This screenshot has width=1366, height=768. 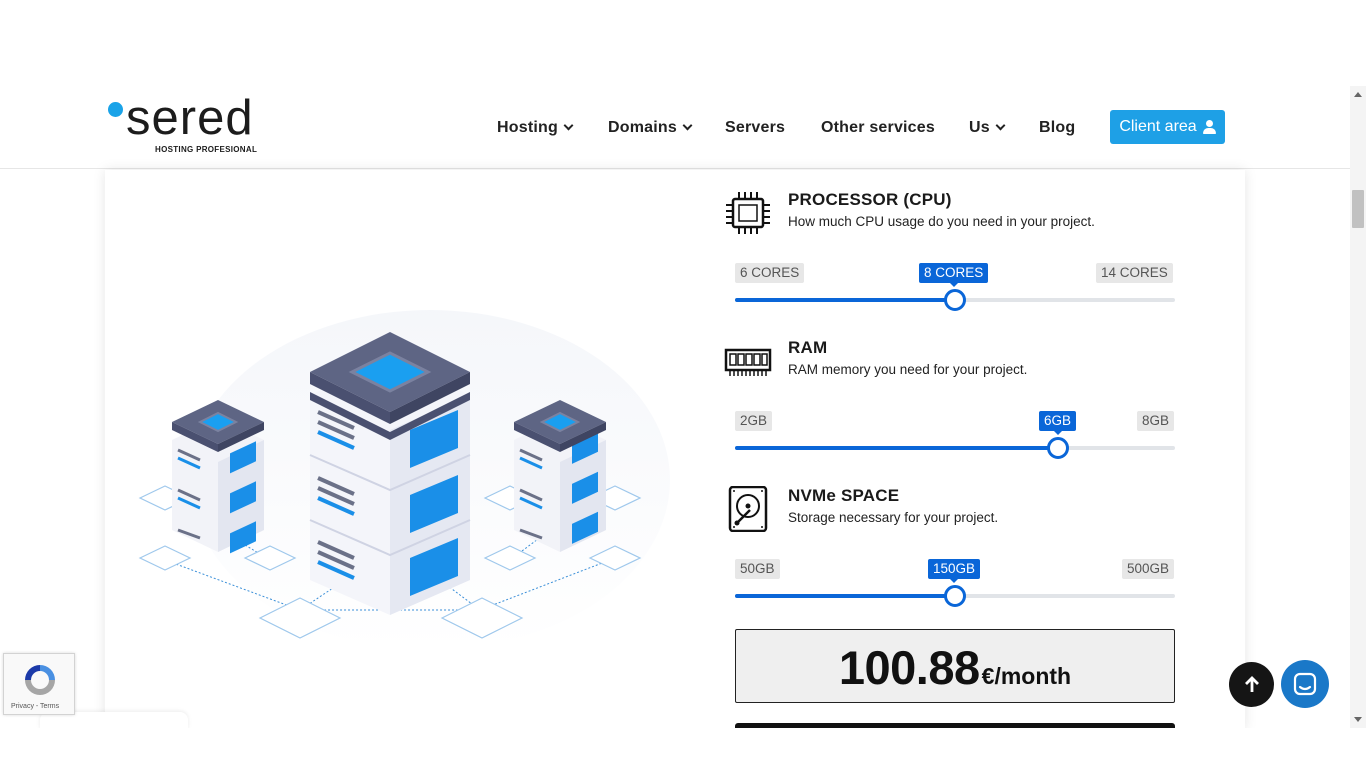 I want to click on ram-description: RAM memory you need for your project., so click(x=908, y=369).